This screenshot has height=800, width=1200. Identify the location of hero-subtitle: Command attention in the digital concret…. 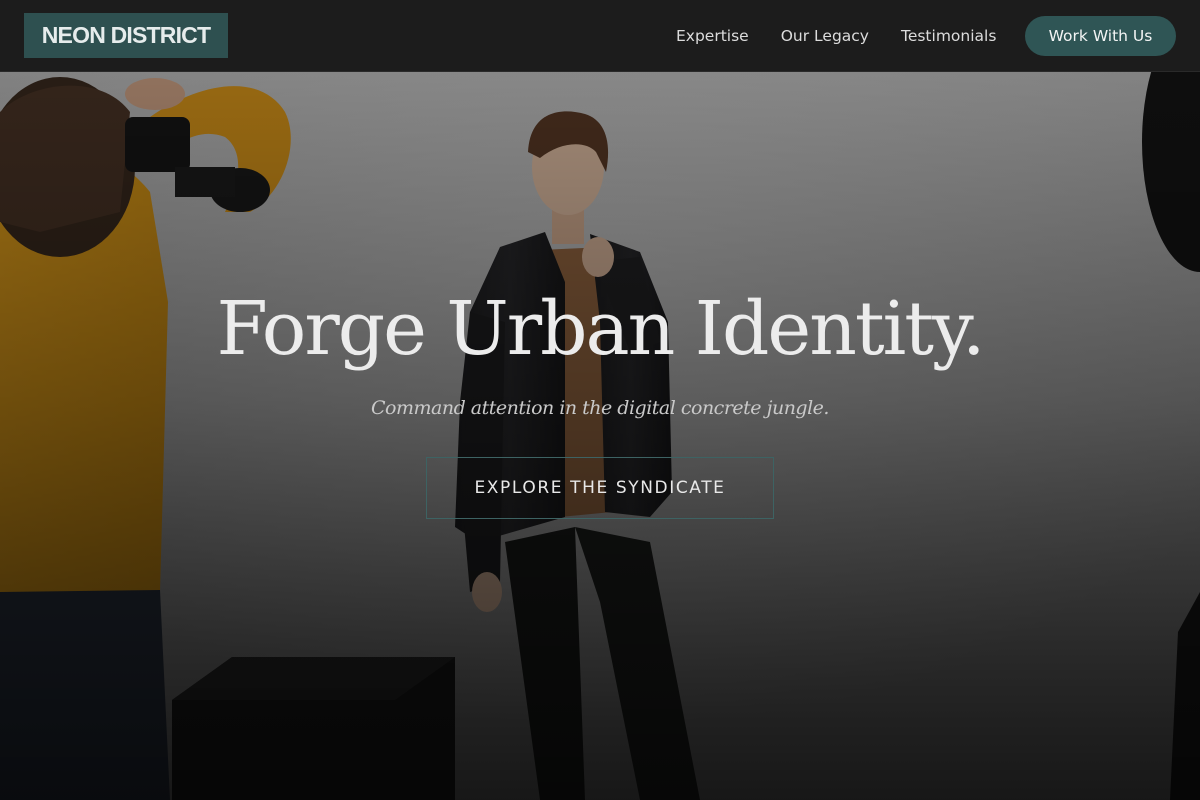
(600, 408).